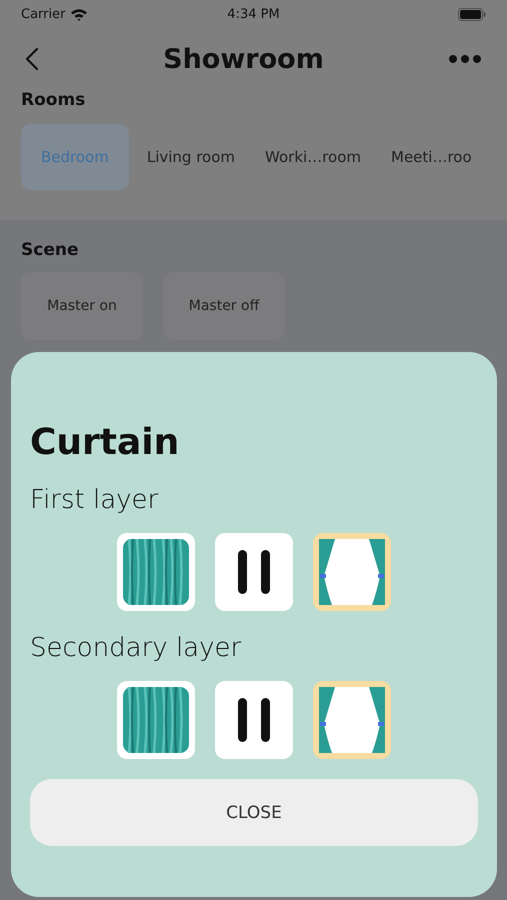 The height and width of the screenshot is (900, 507). What do you see at coordinates (95, 500) in the screenshot?
I see `layer-label: First layer` at bounding box center [95, 500].